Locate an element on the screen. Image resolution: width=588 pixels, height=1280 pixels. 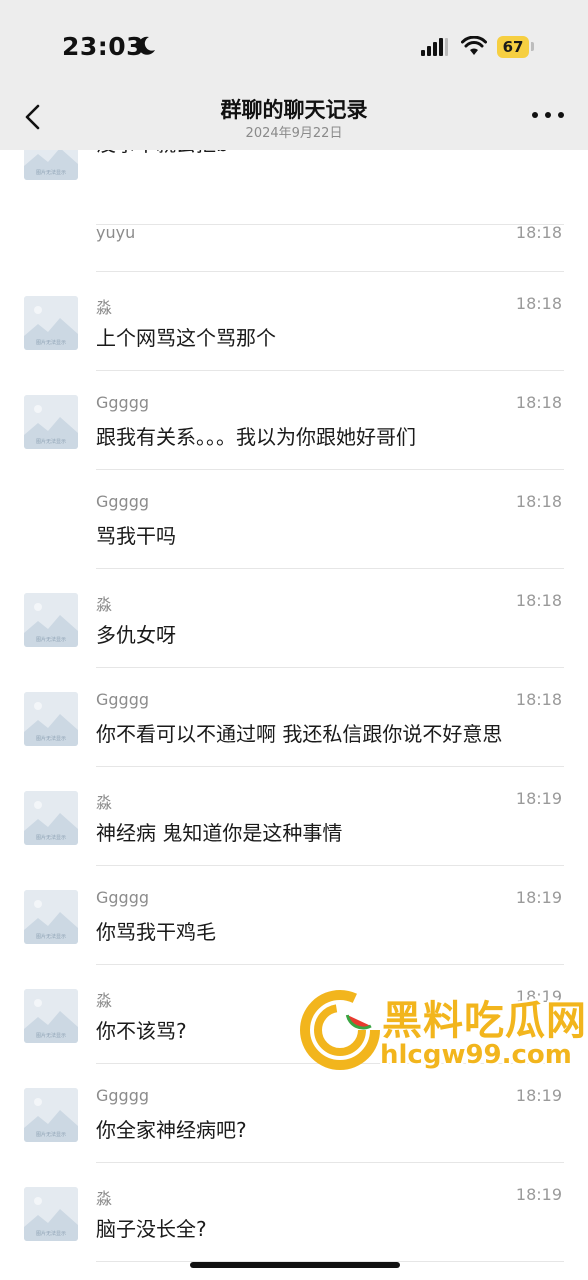
message-text: 多仇女呀 is located at coordinates (136, 635).